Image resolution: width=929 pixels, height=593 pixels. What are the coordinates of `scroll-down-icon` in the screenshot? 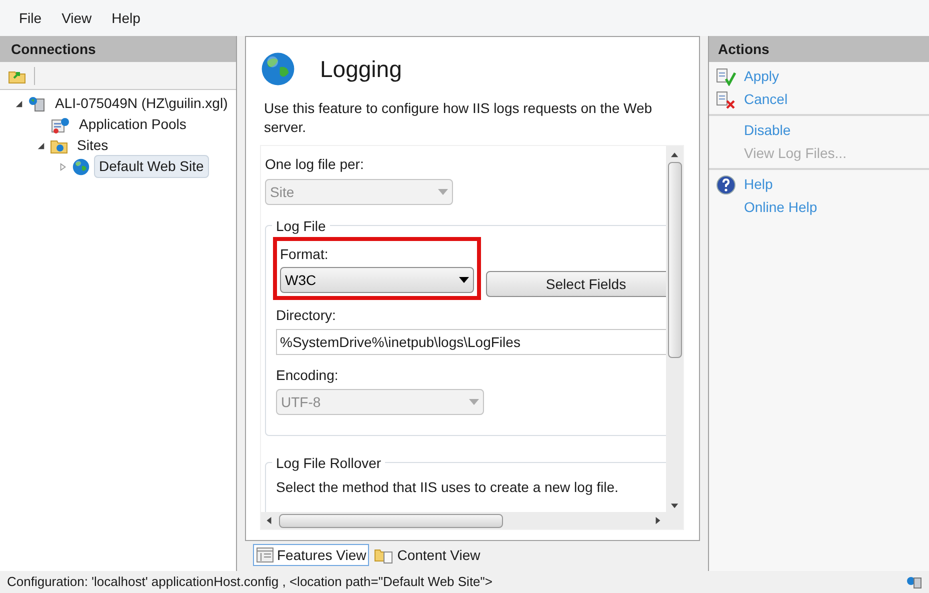 It's located at (674, 505).